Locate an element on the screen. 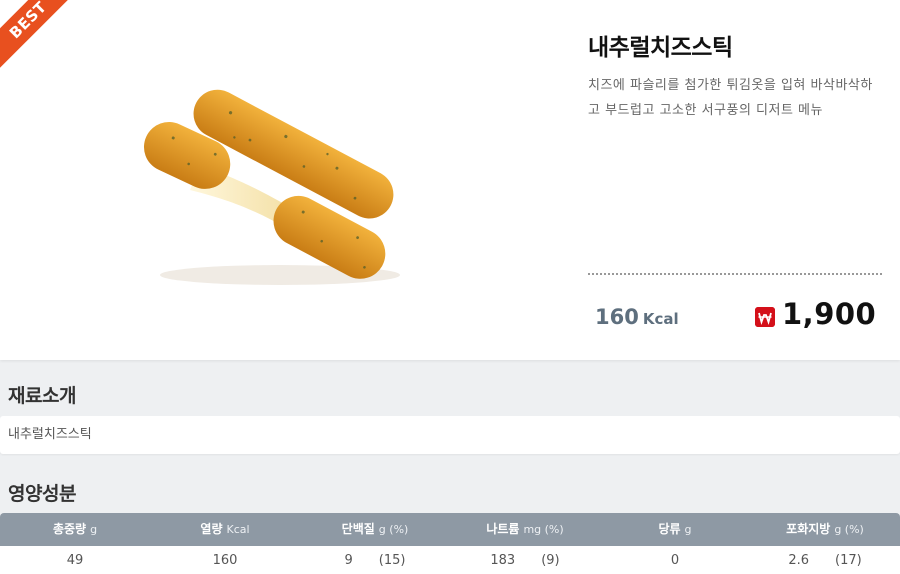 The height and width of the screenshot is (574, 900). nutrition-title: 영양성분 is located at coordinates (42, 494).